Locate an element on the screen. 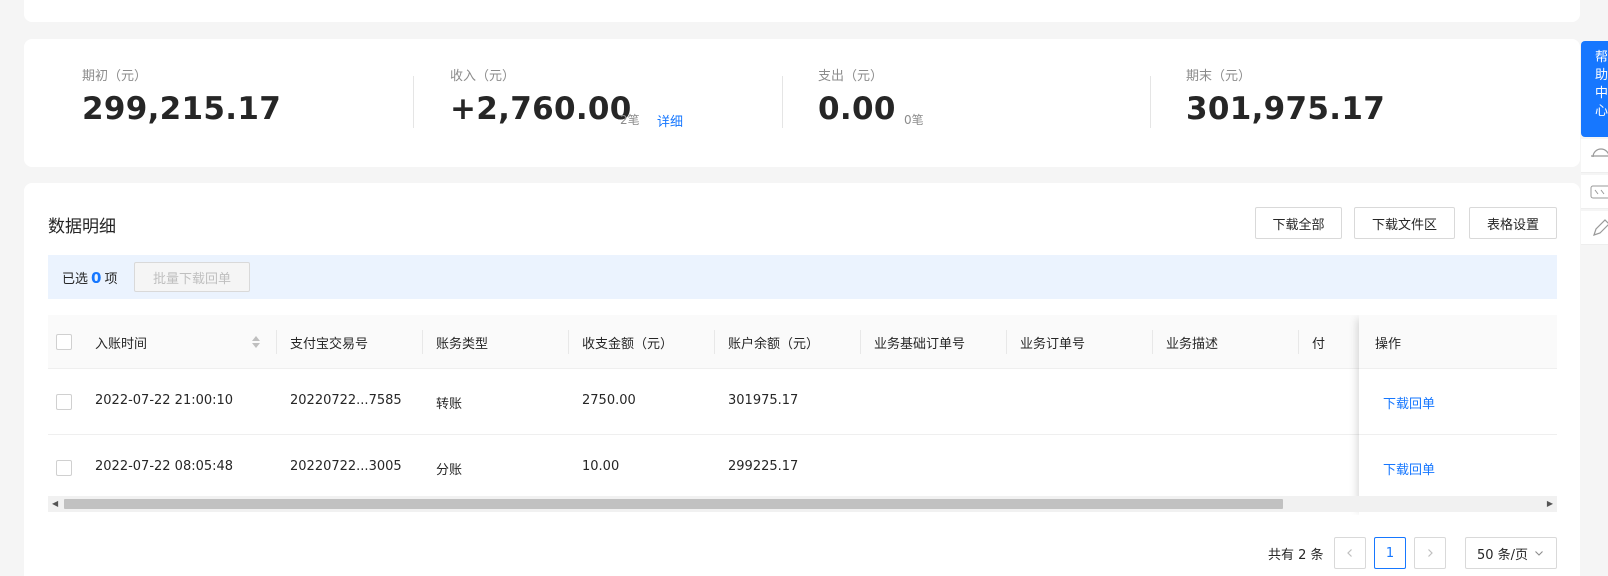 The image size is (1608, 576). stat-income-label: 收入（元） is located at coordinates (483, 76).